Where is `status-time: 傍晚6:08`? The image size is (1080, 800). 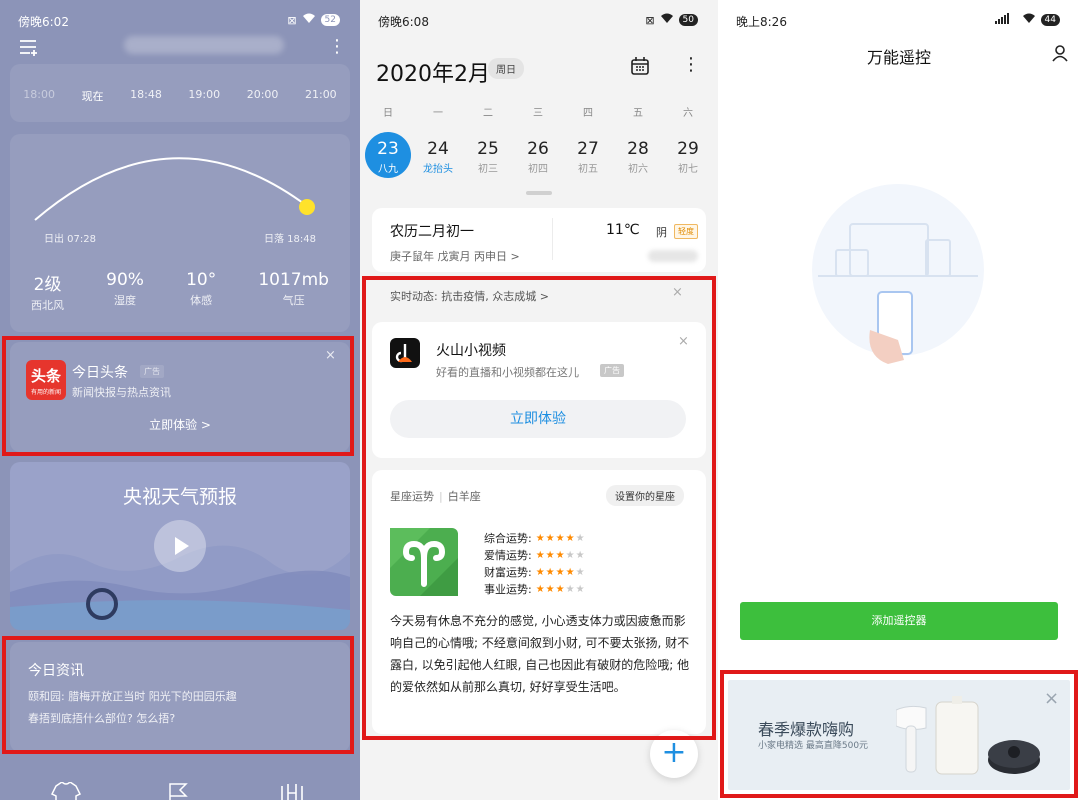 status-time: 傍晚6:08 is located at coordinates (403, 22).